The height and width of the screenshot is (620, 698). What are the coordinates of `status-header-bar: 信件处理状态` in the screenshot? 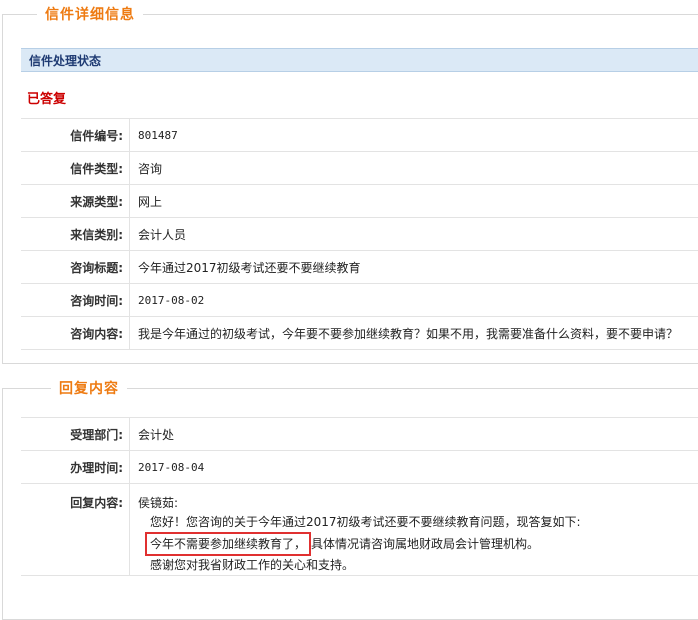 It's located at (359, 60).